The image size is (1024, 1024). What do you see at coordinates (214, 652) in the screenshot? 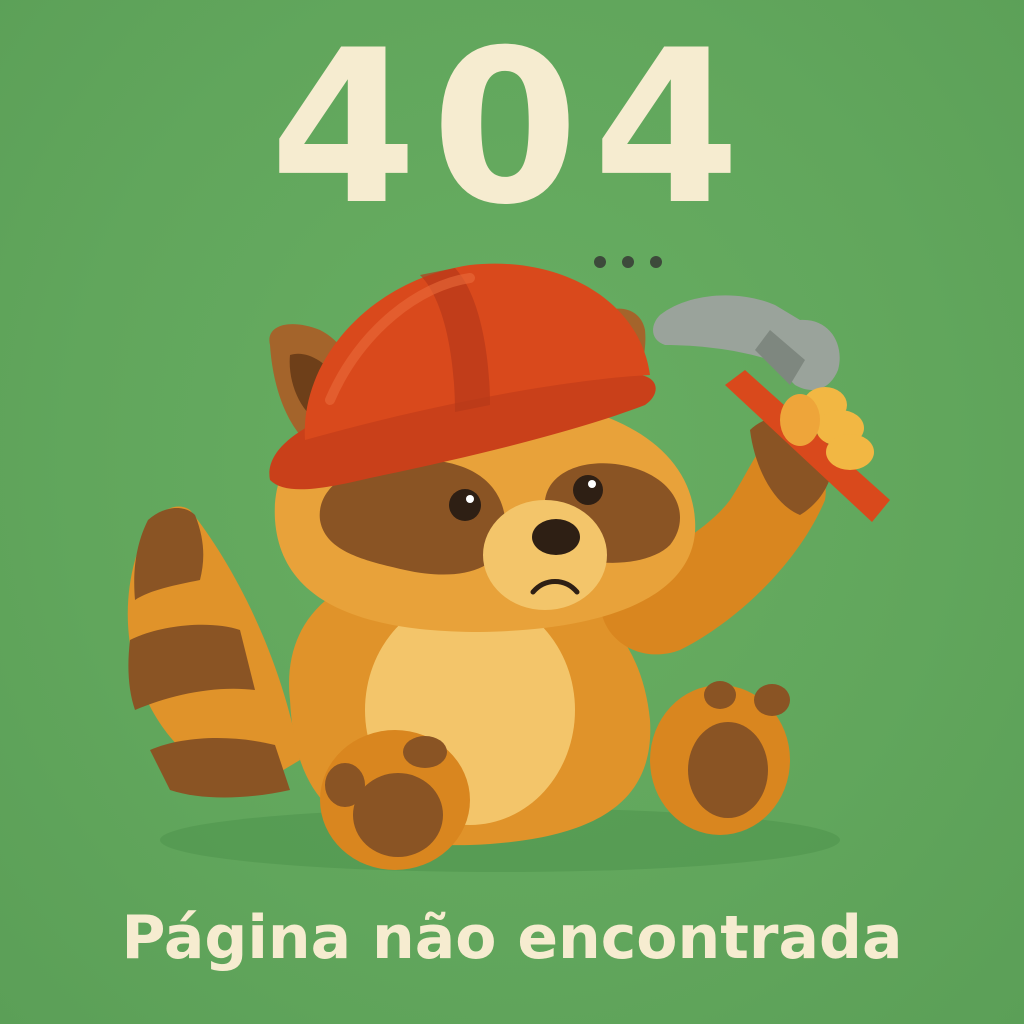
I see `tail` at bounding box center [214, 652].